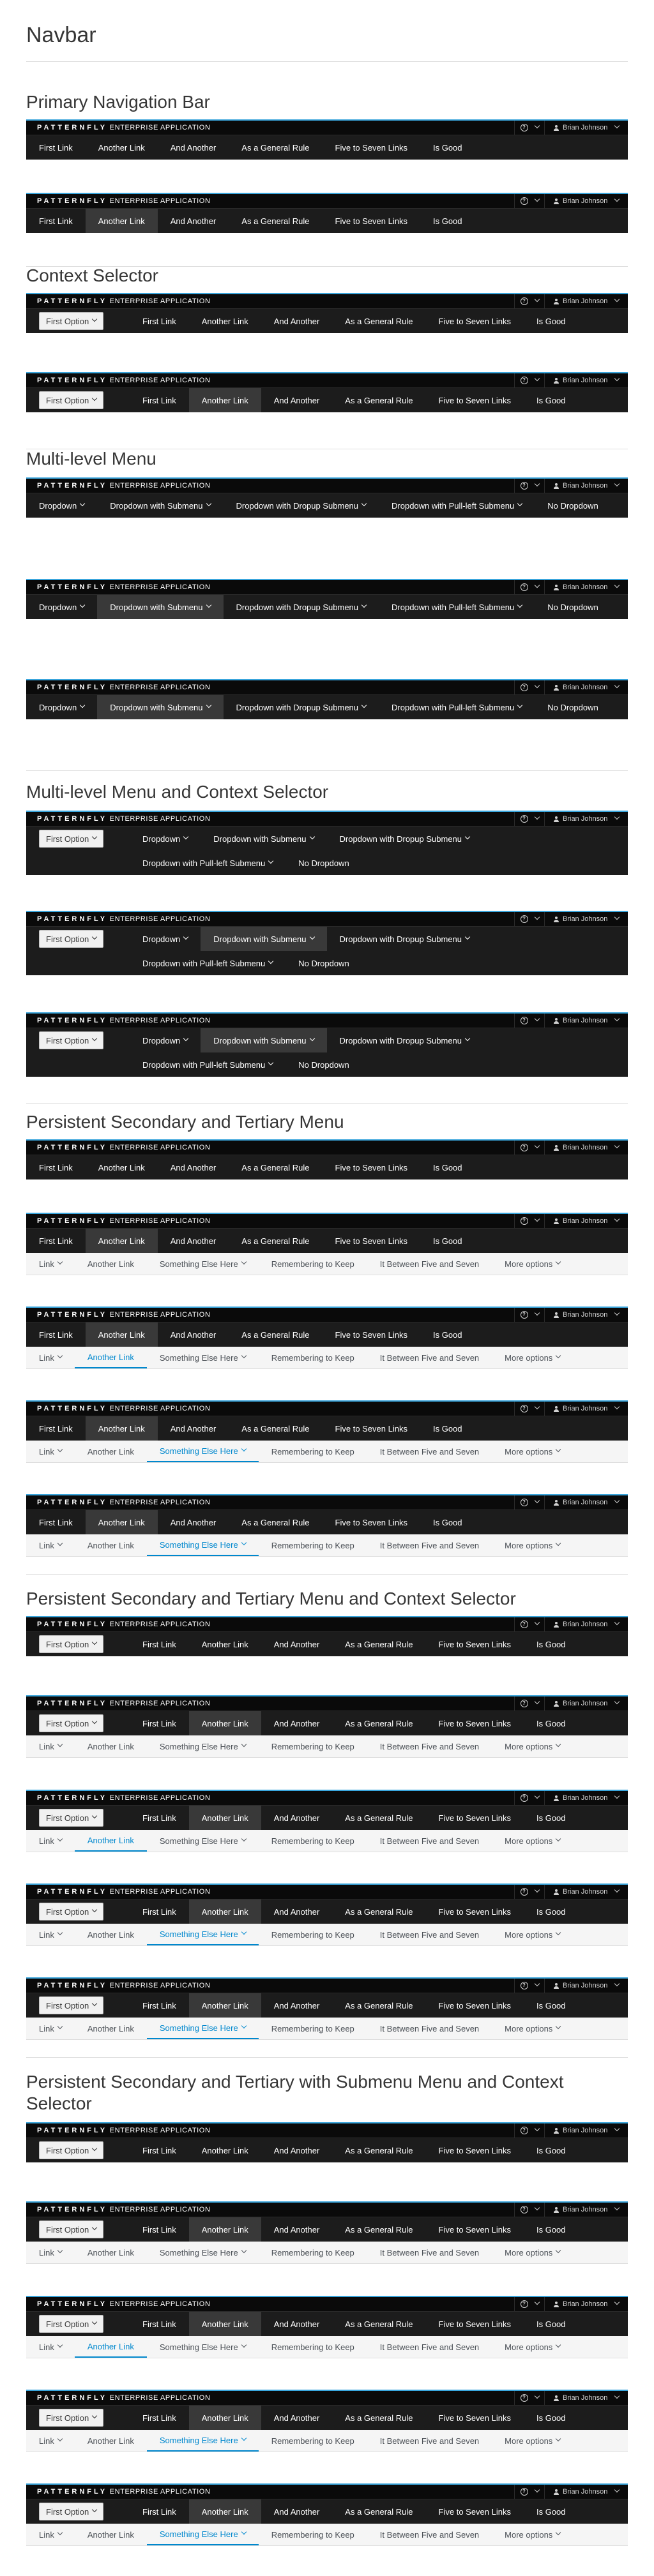 The image size is (654, 2576). I want to click on nav-item-dropdown: Dropdown, so click(61, 607).